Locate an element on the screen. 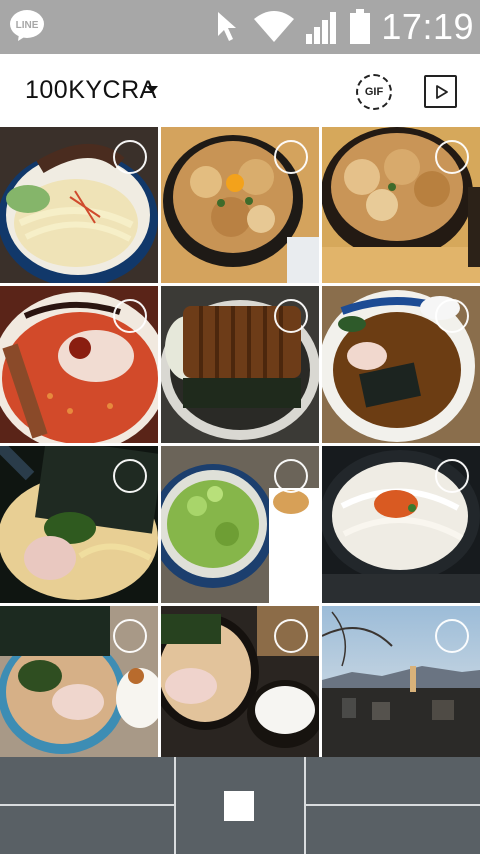 The height and width of the screenshot is (854, 480). stop-icon is located at coordinates (239, 806).